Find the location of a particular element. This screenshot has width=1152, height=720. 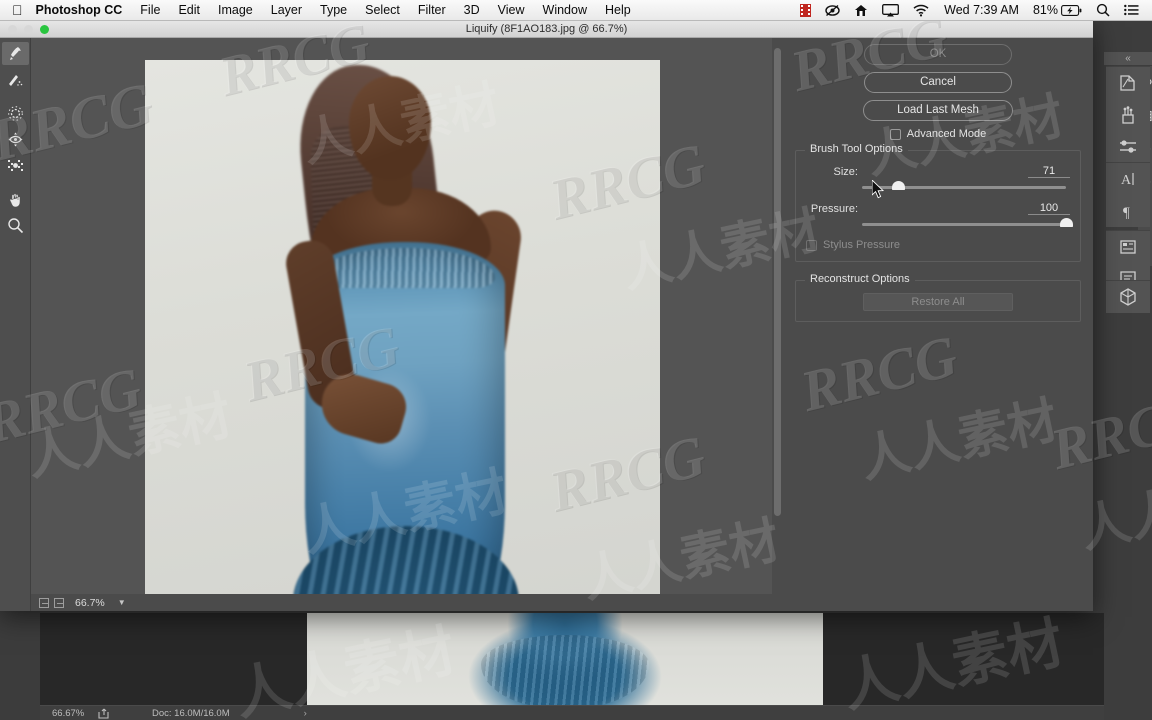

brush-tool-options-title: Brush Tool Options is located at coordinates (856, 149).